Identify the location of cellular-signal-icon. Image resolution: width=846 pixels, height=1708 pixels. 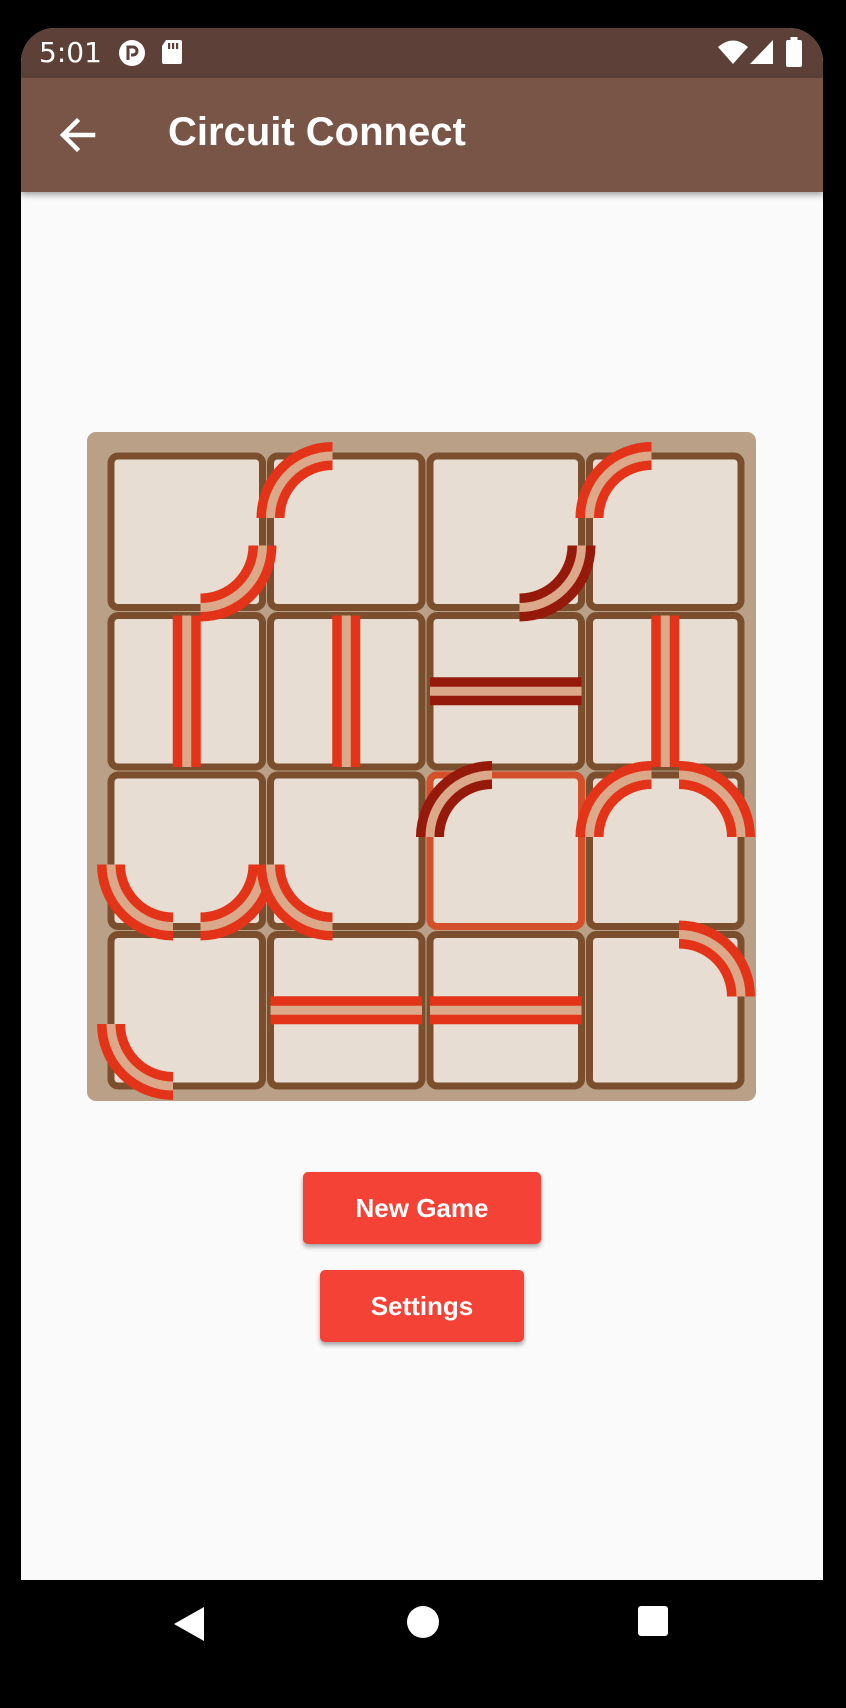
(761, 52).